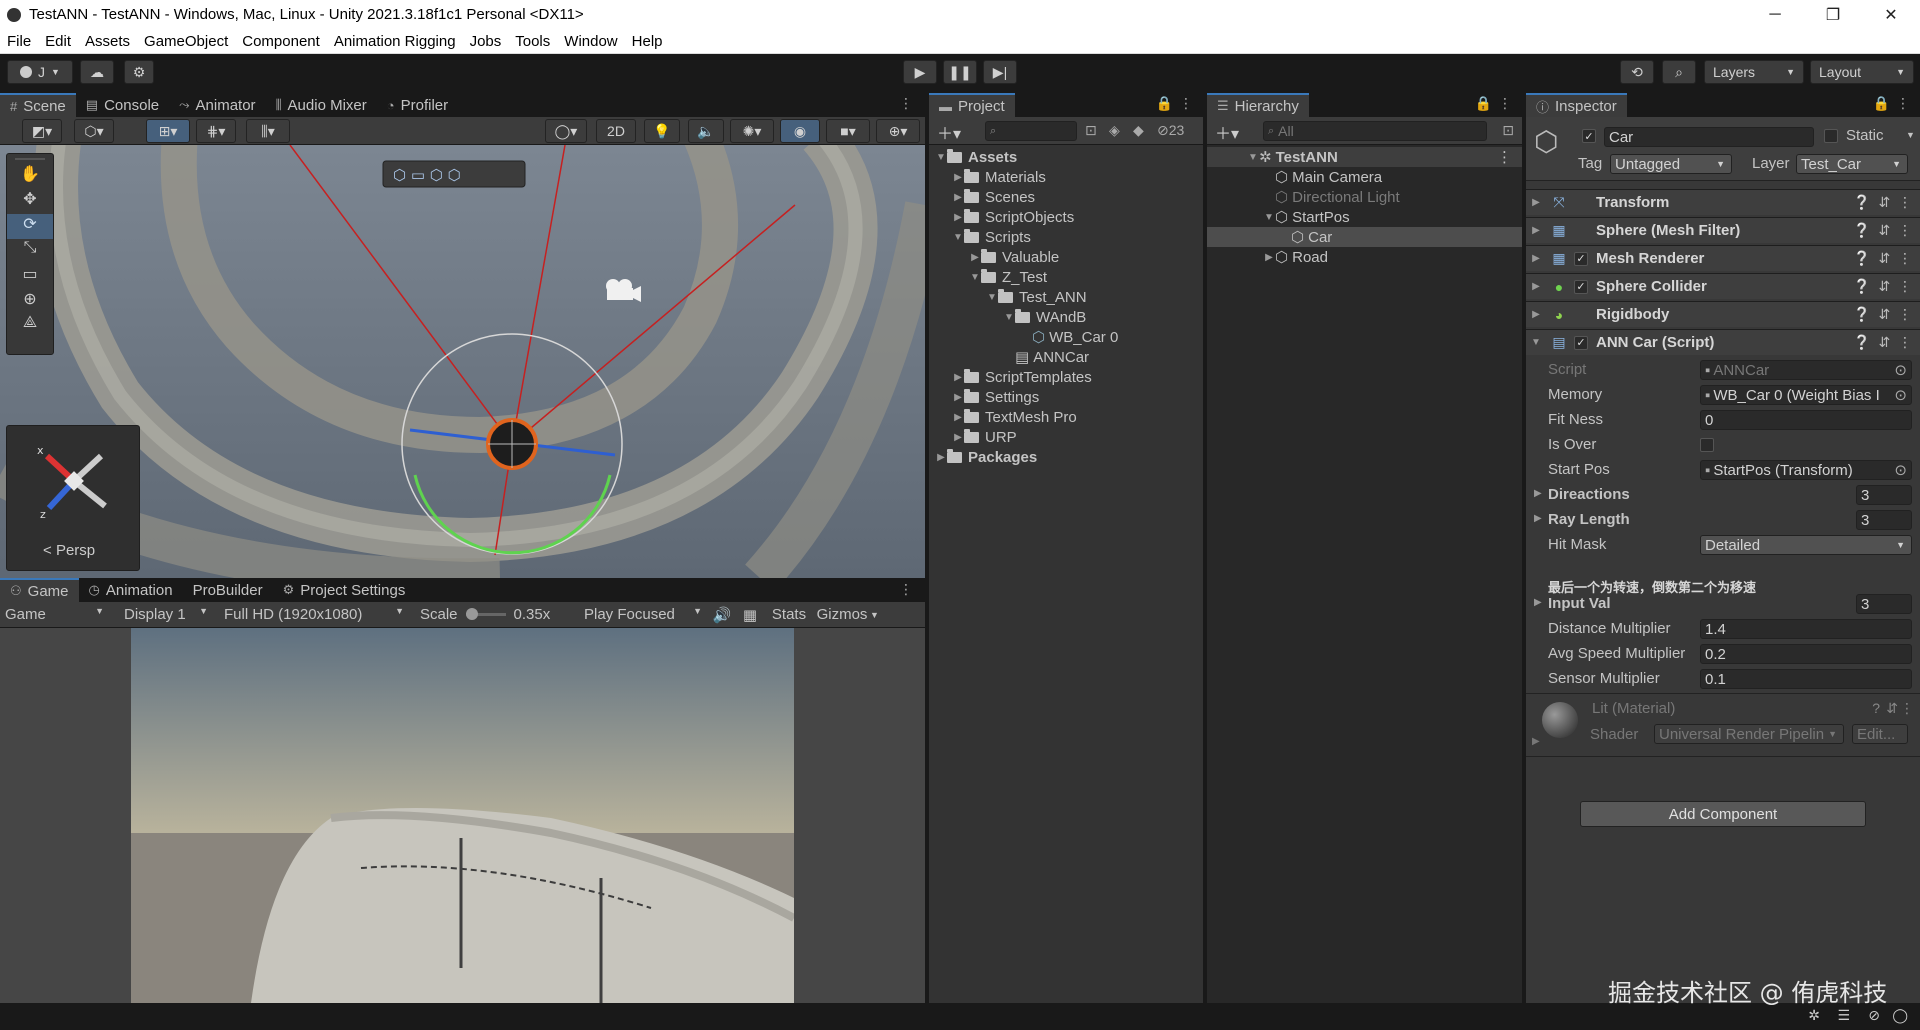  I want to click on project-item: ▤ ANNCar, so click(1046, 357).